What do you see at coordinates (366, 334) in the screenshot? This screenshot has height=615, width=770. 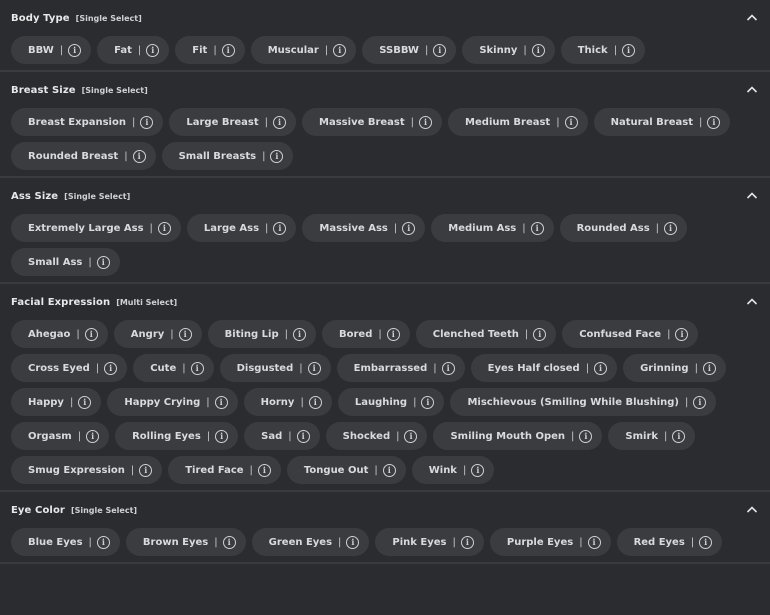 I see `tag-chip: Bored | i` at bounding box center [366, 334].